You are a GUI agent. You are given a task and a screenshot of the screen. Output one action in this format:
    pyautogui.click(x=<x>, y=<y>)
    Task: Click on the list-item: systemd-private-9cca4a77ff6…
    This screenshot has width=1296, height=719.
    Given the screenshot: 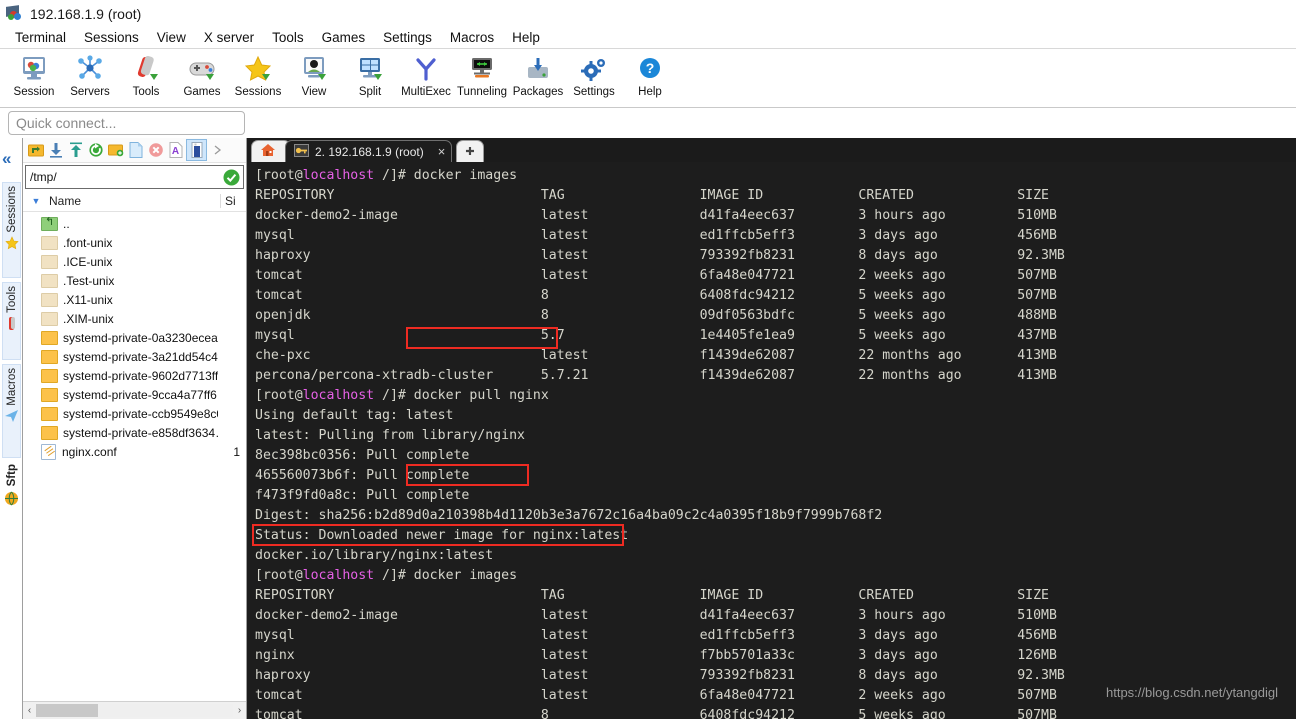 What is the action you would take?
    pyautogui.click(x=134, y=394)
    